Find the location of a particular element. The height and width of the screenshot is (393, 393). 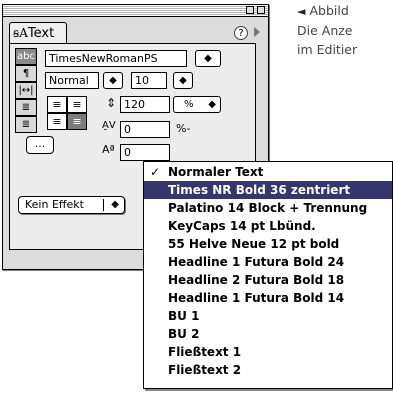

font-size-field: 10 is located at coordinates (149, 80).